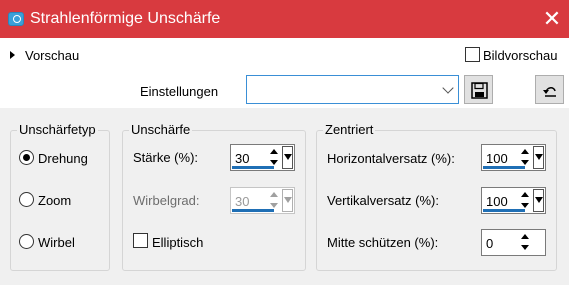  Describe the element at coordinates (287, 157) in the screenshot. I see `strength-slider-dropdown` at that location.